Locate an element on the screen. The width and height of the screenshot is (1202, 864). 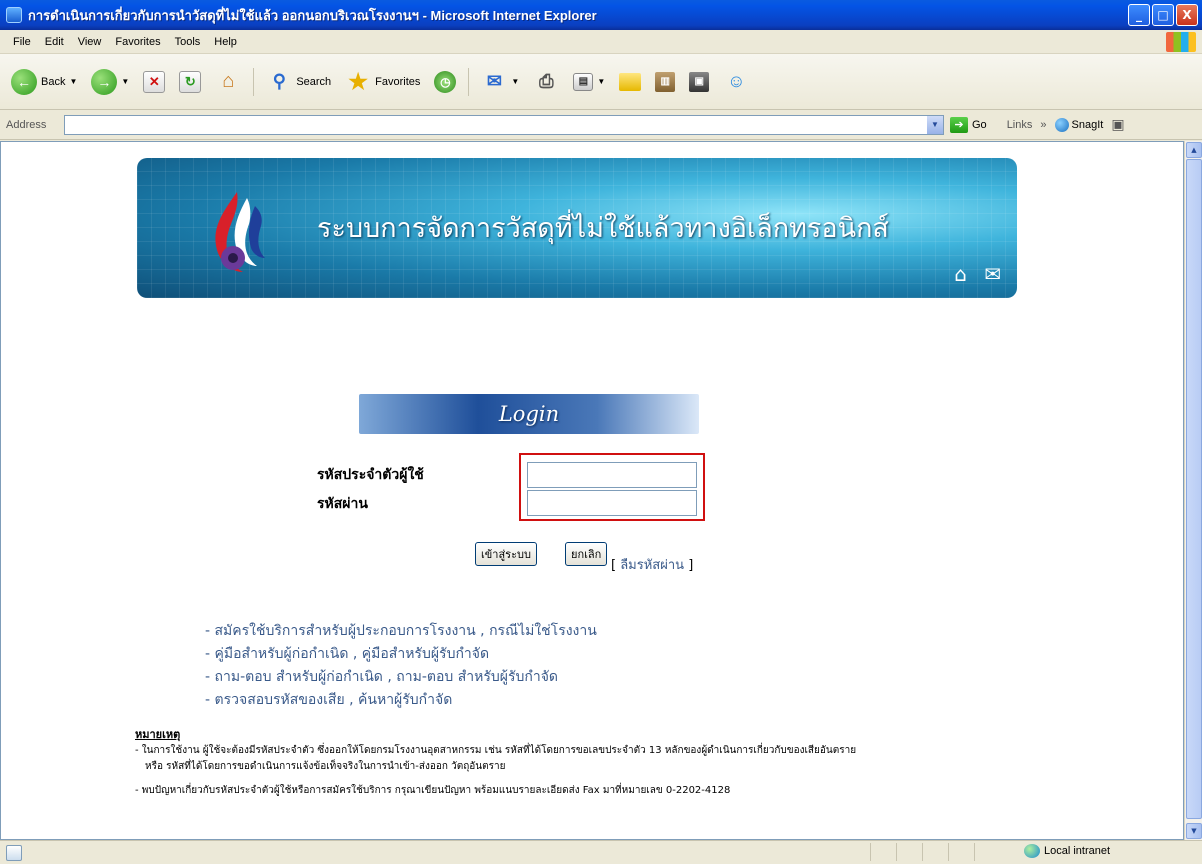
mail-icon: ✉ is located at coordinates (494, 81).